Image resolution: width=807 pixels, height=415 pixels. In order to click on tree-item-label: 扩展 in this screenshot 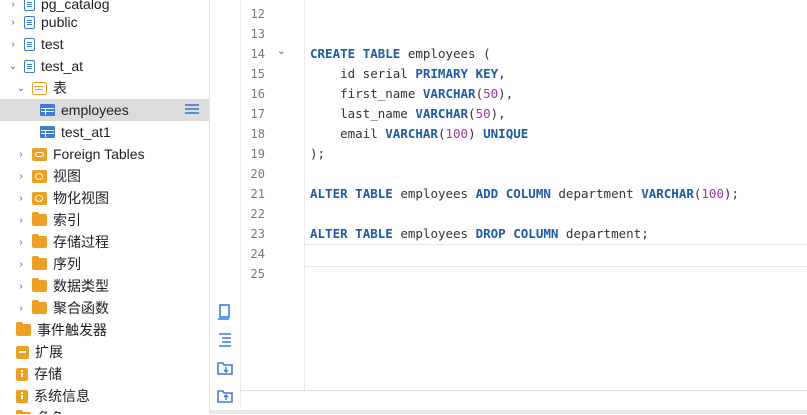, I will do `click(49, 352)`.